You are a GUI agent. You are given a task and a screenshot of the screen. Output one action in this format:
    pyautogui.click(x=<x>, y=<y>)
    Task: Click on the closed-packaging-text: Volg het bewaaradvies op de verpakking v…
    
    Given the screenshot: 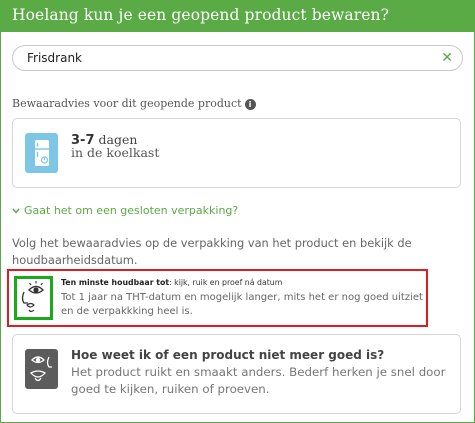 What is the action you would take?
    pyautogui.click(x=212, y=251)
    